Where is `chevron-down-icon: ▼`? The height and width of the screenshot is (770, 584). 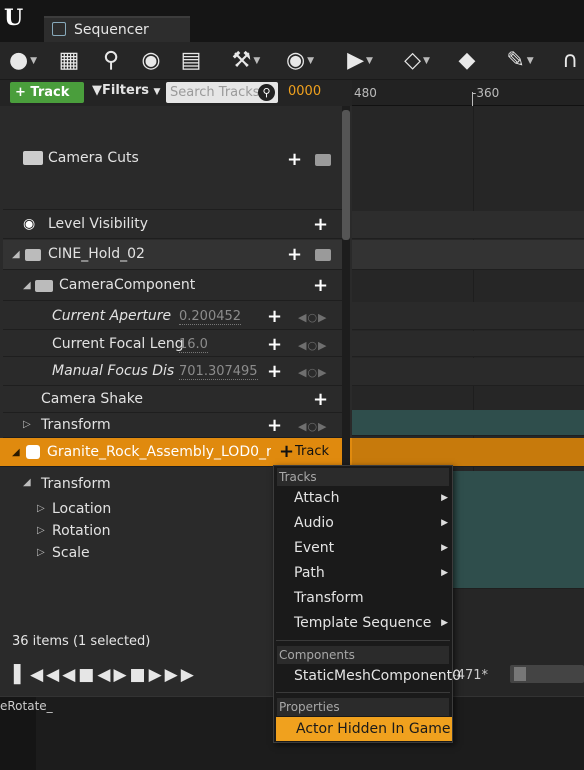 chevron-down-icon: ▼ is located at coordinates (157, 92).